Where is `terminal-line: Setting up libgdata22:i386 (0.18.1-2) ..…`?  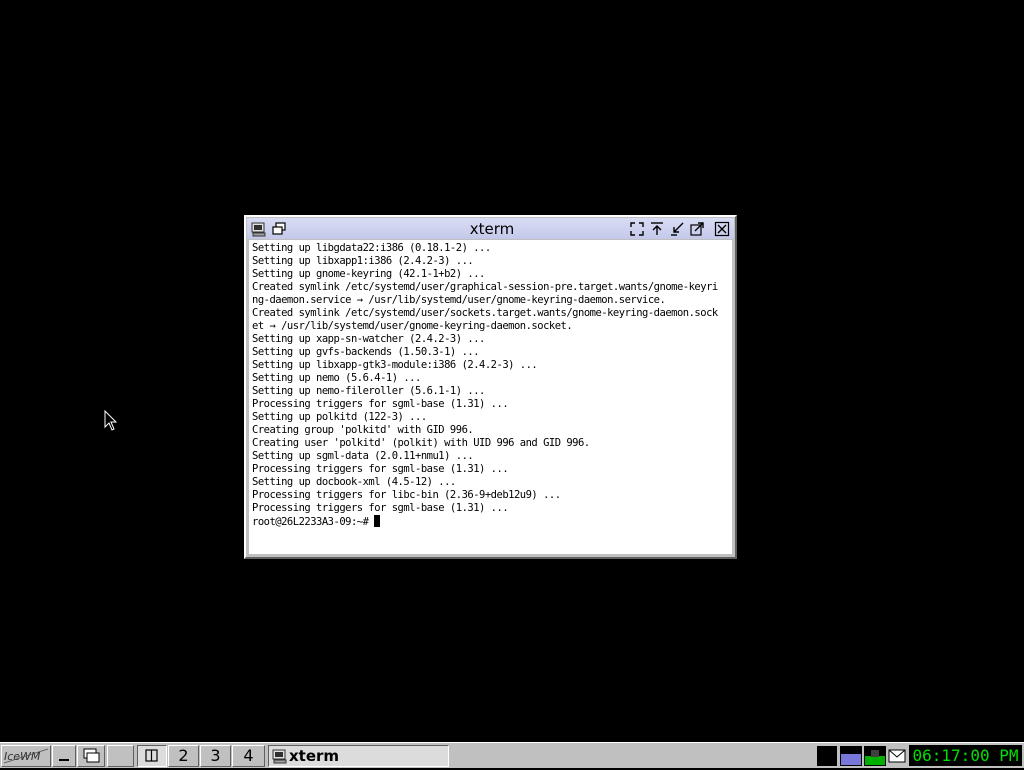
terminal-line: Setting up libgdata22:i386 (0.18.1-2) ..… is located at coordinates (371, 248).